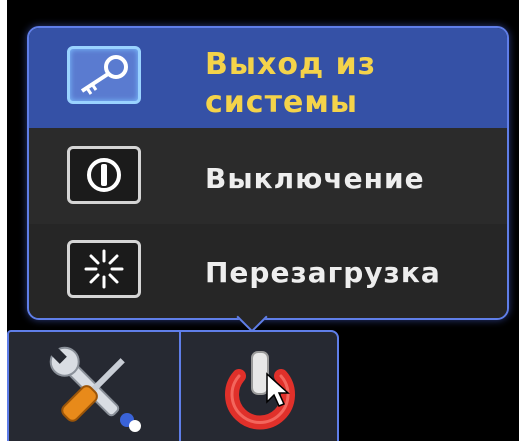  I want to click on logout-label-line1: Выход из, so click(291, 64).